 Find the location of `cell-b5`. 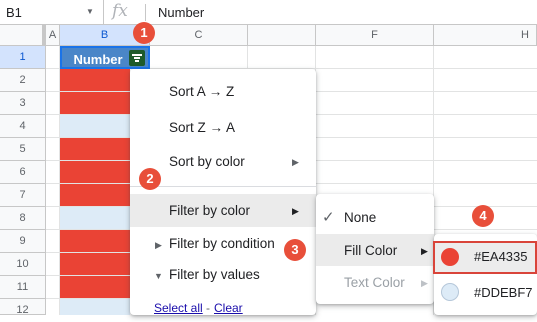

cell-b5 is located at coordinates (95, 149).